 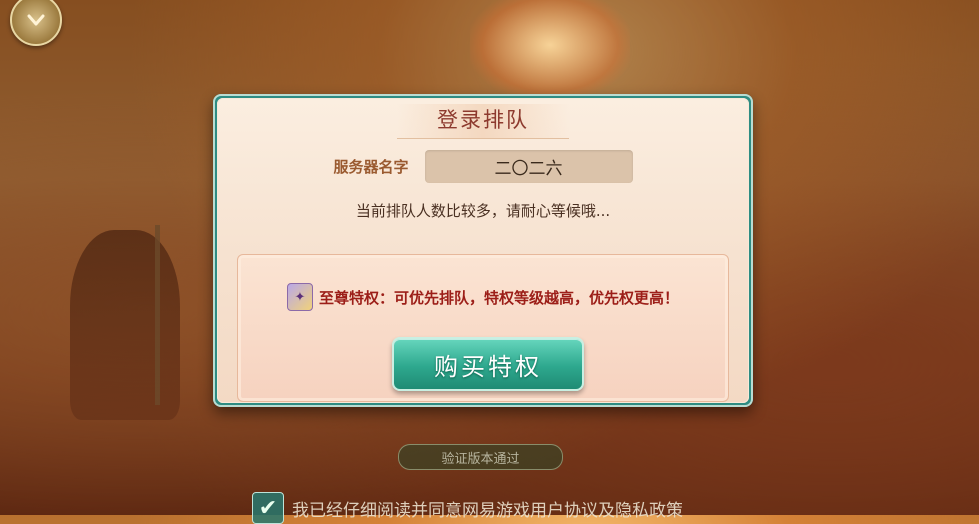 I want to click on checkmark-icon: ✔, so click(x=268, y=508).